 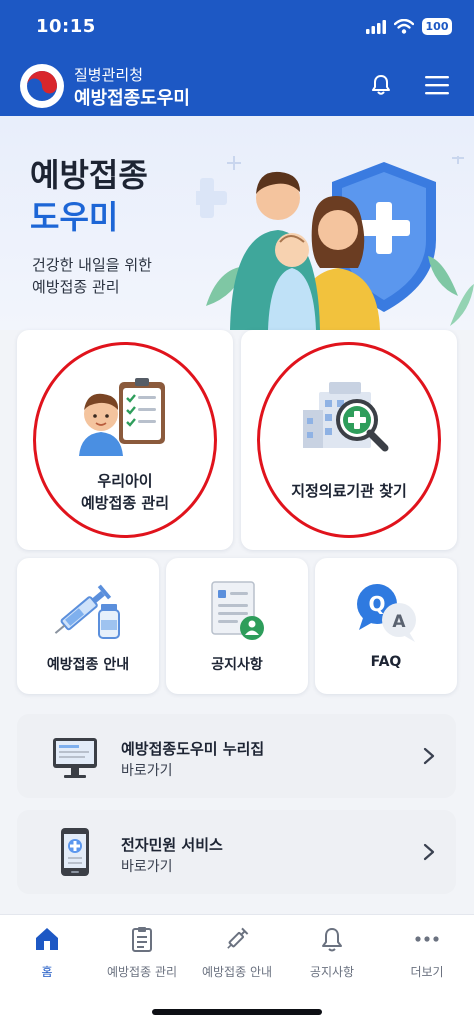 What do you see at coordinates (87, 611) in the screenshot?
I see `syringe-vial-icon` at bounding box center [87, 611].